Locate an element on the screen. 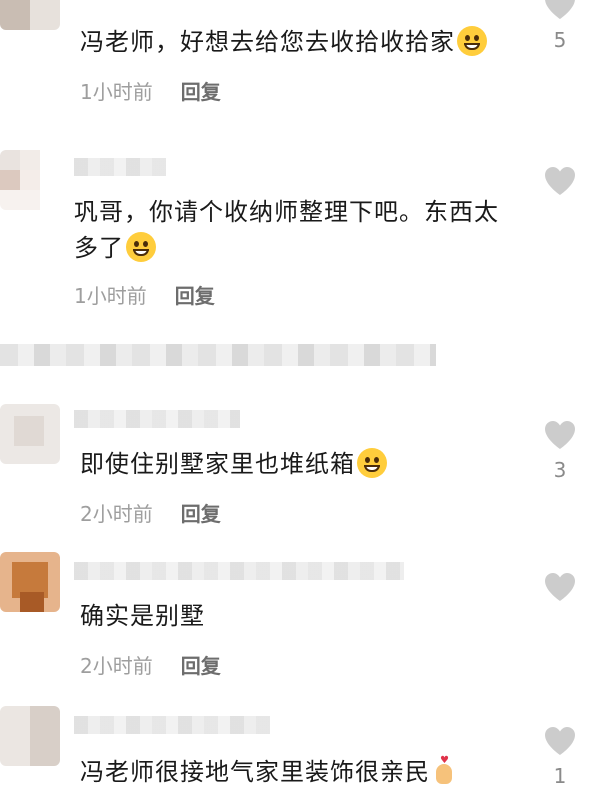 The height and width of the screenshot is (796, 600). finger-heart-icon: ♥ is located at coordinates (444, 771).